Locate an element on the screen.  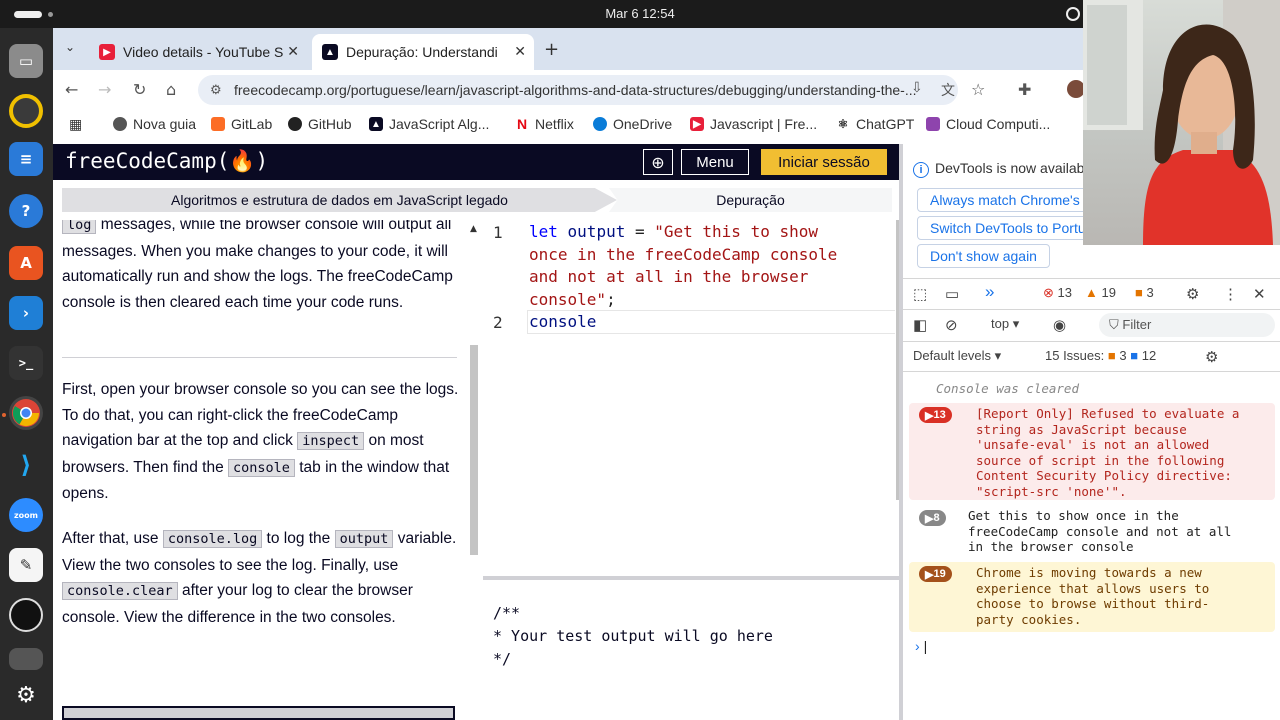
issues-summary: 15 Issues: ■ 3 ■ 12 is located at coordinates (1100, 355).